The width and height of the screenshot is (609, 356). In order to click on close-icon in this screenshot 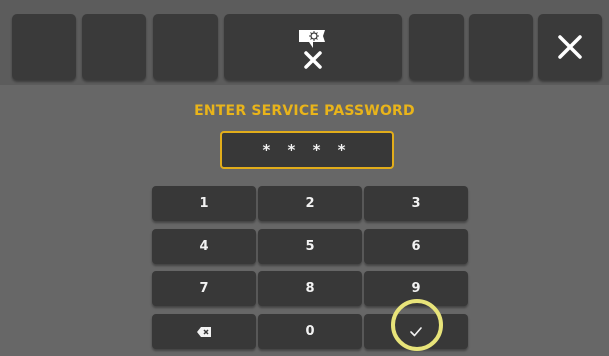, I will do `click(570, 47)`.